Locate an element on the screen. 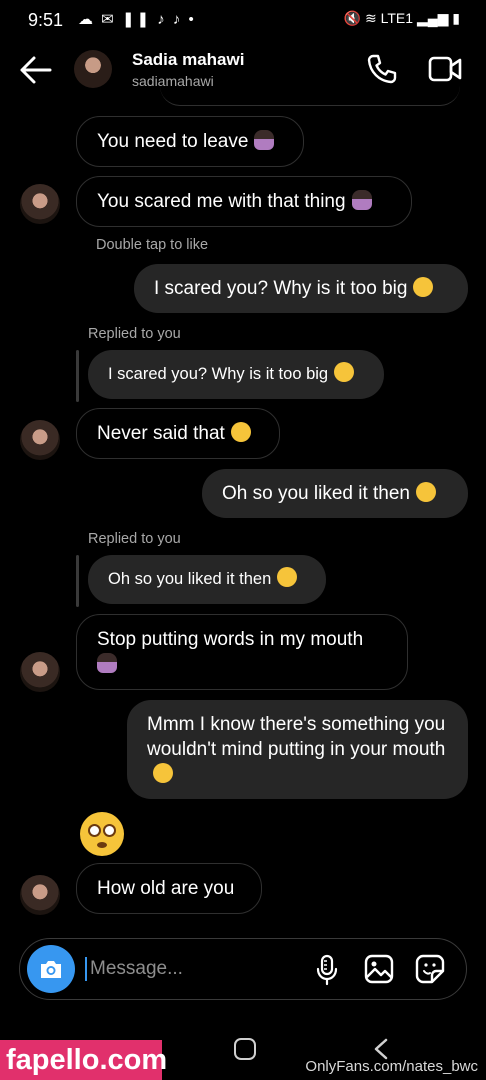  message-incoming: You need to leave is located at coordinates (190, 141).